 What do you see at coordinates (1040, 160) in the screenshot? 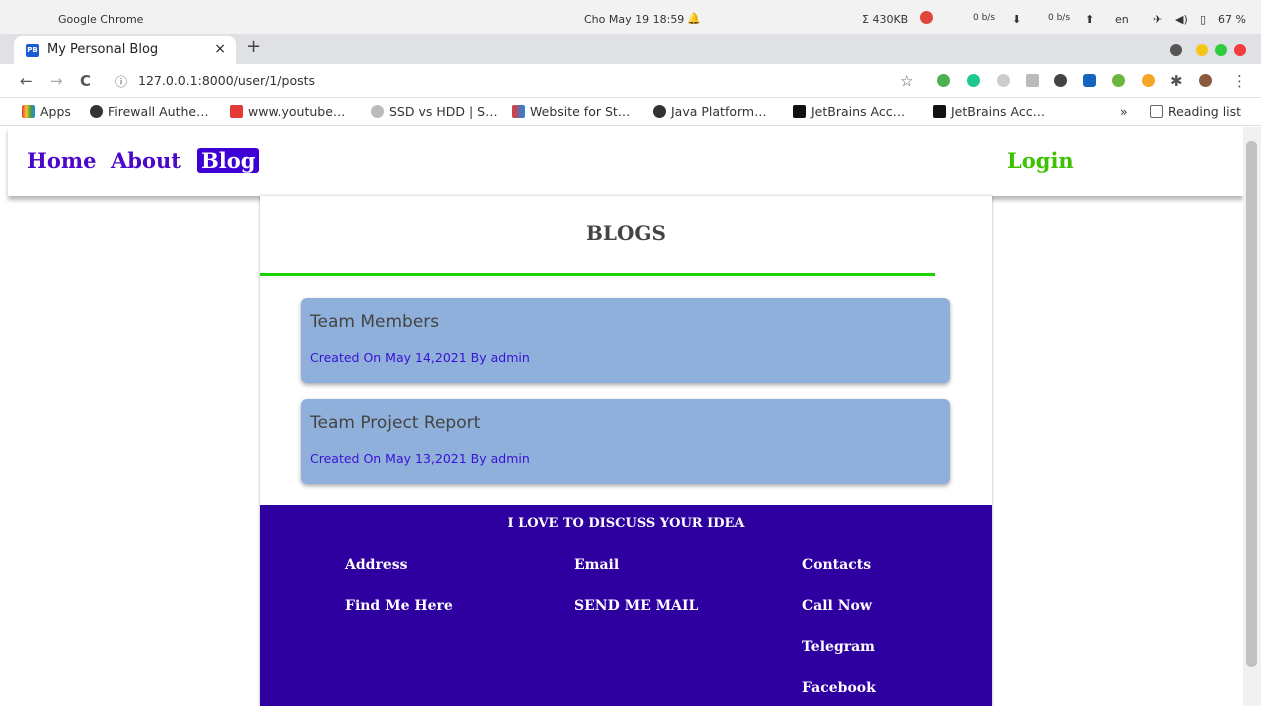
I see `nav-login: Login` at bounding box center [1040, 160].